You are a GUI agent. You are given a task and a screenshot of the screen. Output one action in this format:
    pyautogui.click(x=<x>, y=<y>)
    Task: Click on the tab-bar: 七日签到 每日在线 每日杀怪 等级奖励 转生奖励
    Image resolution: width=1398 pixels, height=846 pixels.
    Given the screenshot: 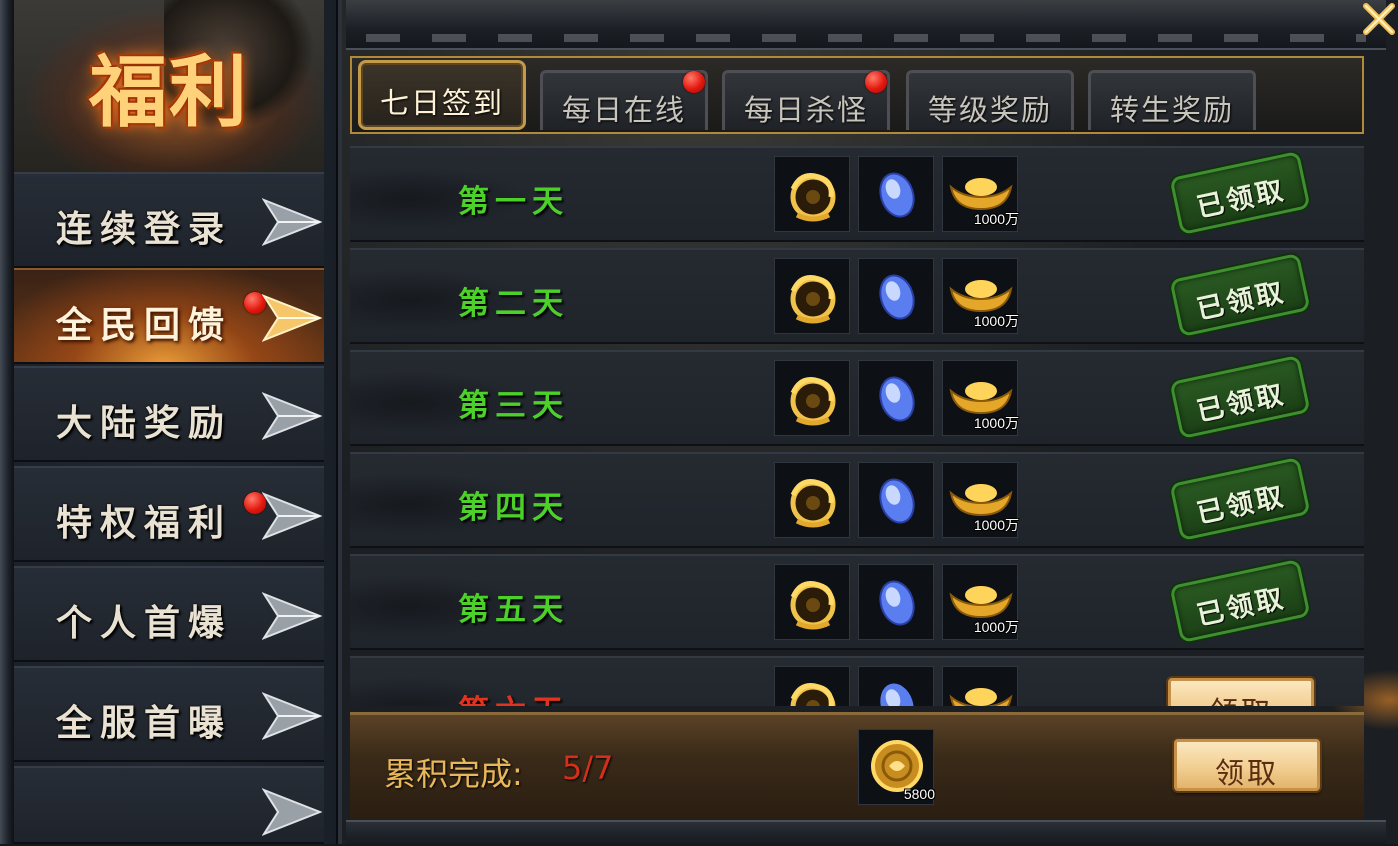 What is the action you would take?
    pyautogui.click(x=857, y=95)
    